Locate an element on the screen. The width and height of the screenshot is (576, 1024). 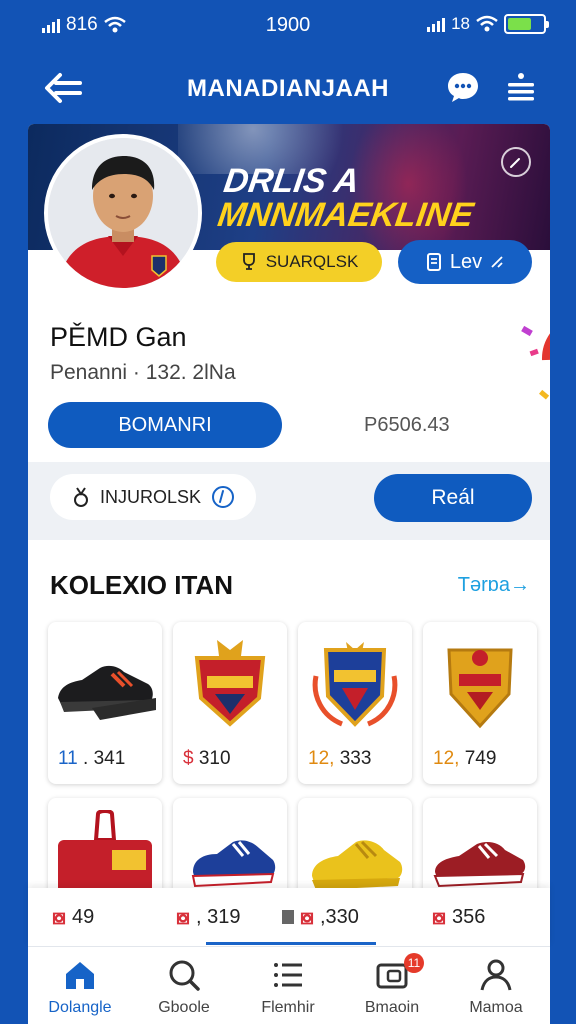
clock-icon is located at coordinates (223, 497).